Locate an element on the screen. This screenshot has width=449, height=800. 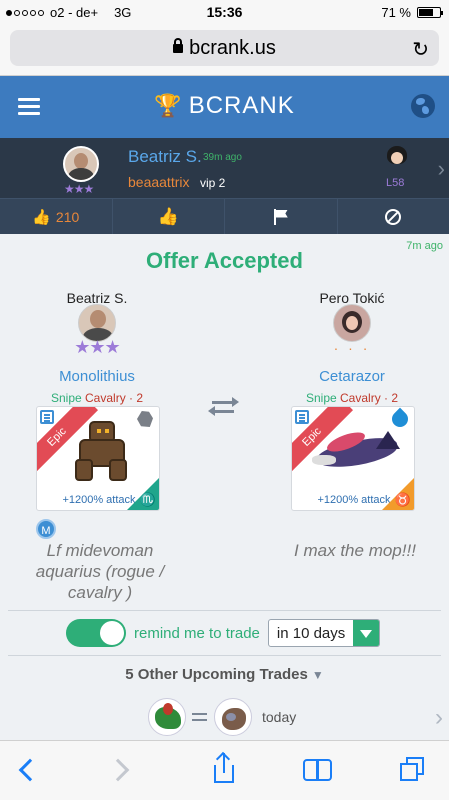
chevron-down-icon is located at coordinates (366, 633).